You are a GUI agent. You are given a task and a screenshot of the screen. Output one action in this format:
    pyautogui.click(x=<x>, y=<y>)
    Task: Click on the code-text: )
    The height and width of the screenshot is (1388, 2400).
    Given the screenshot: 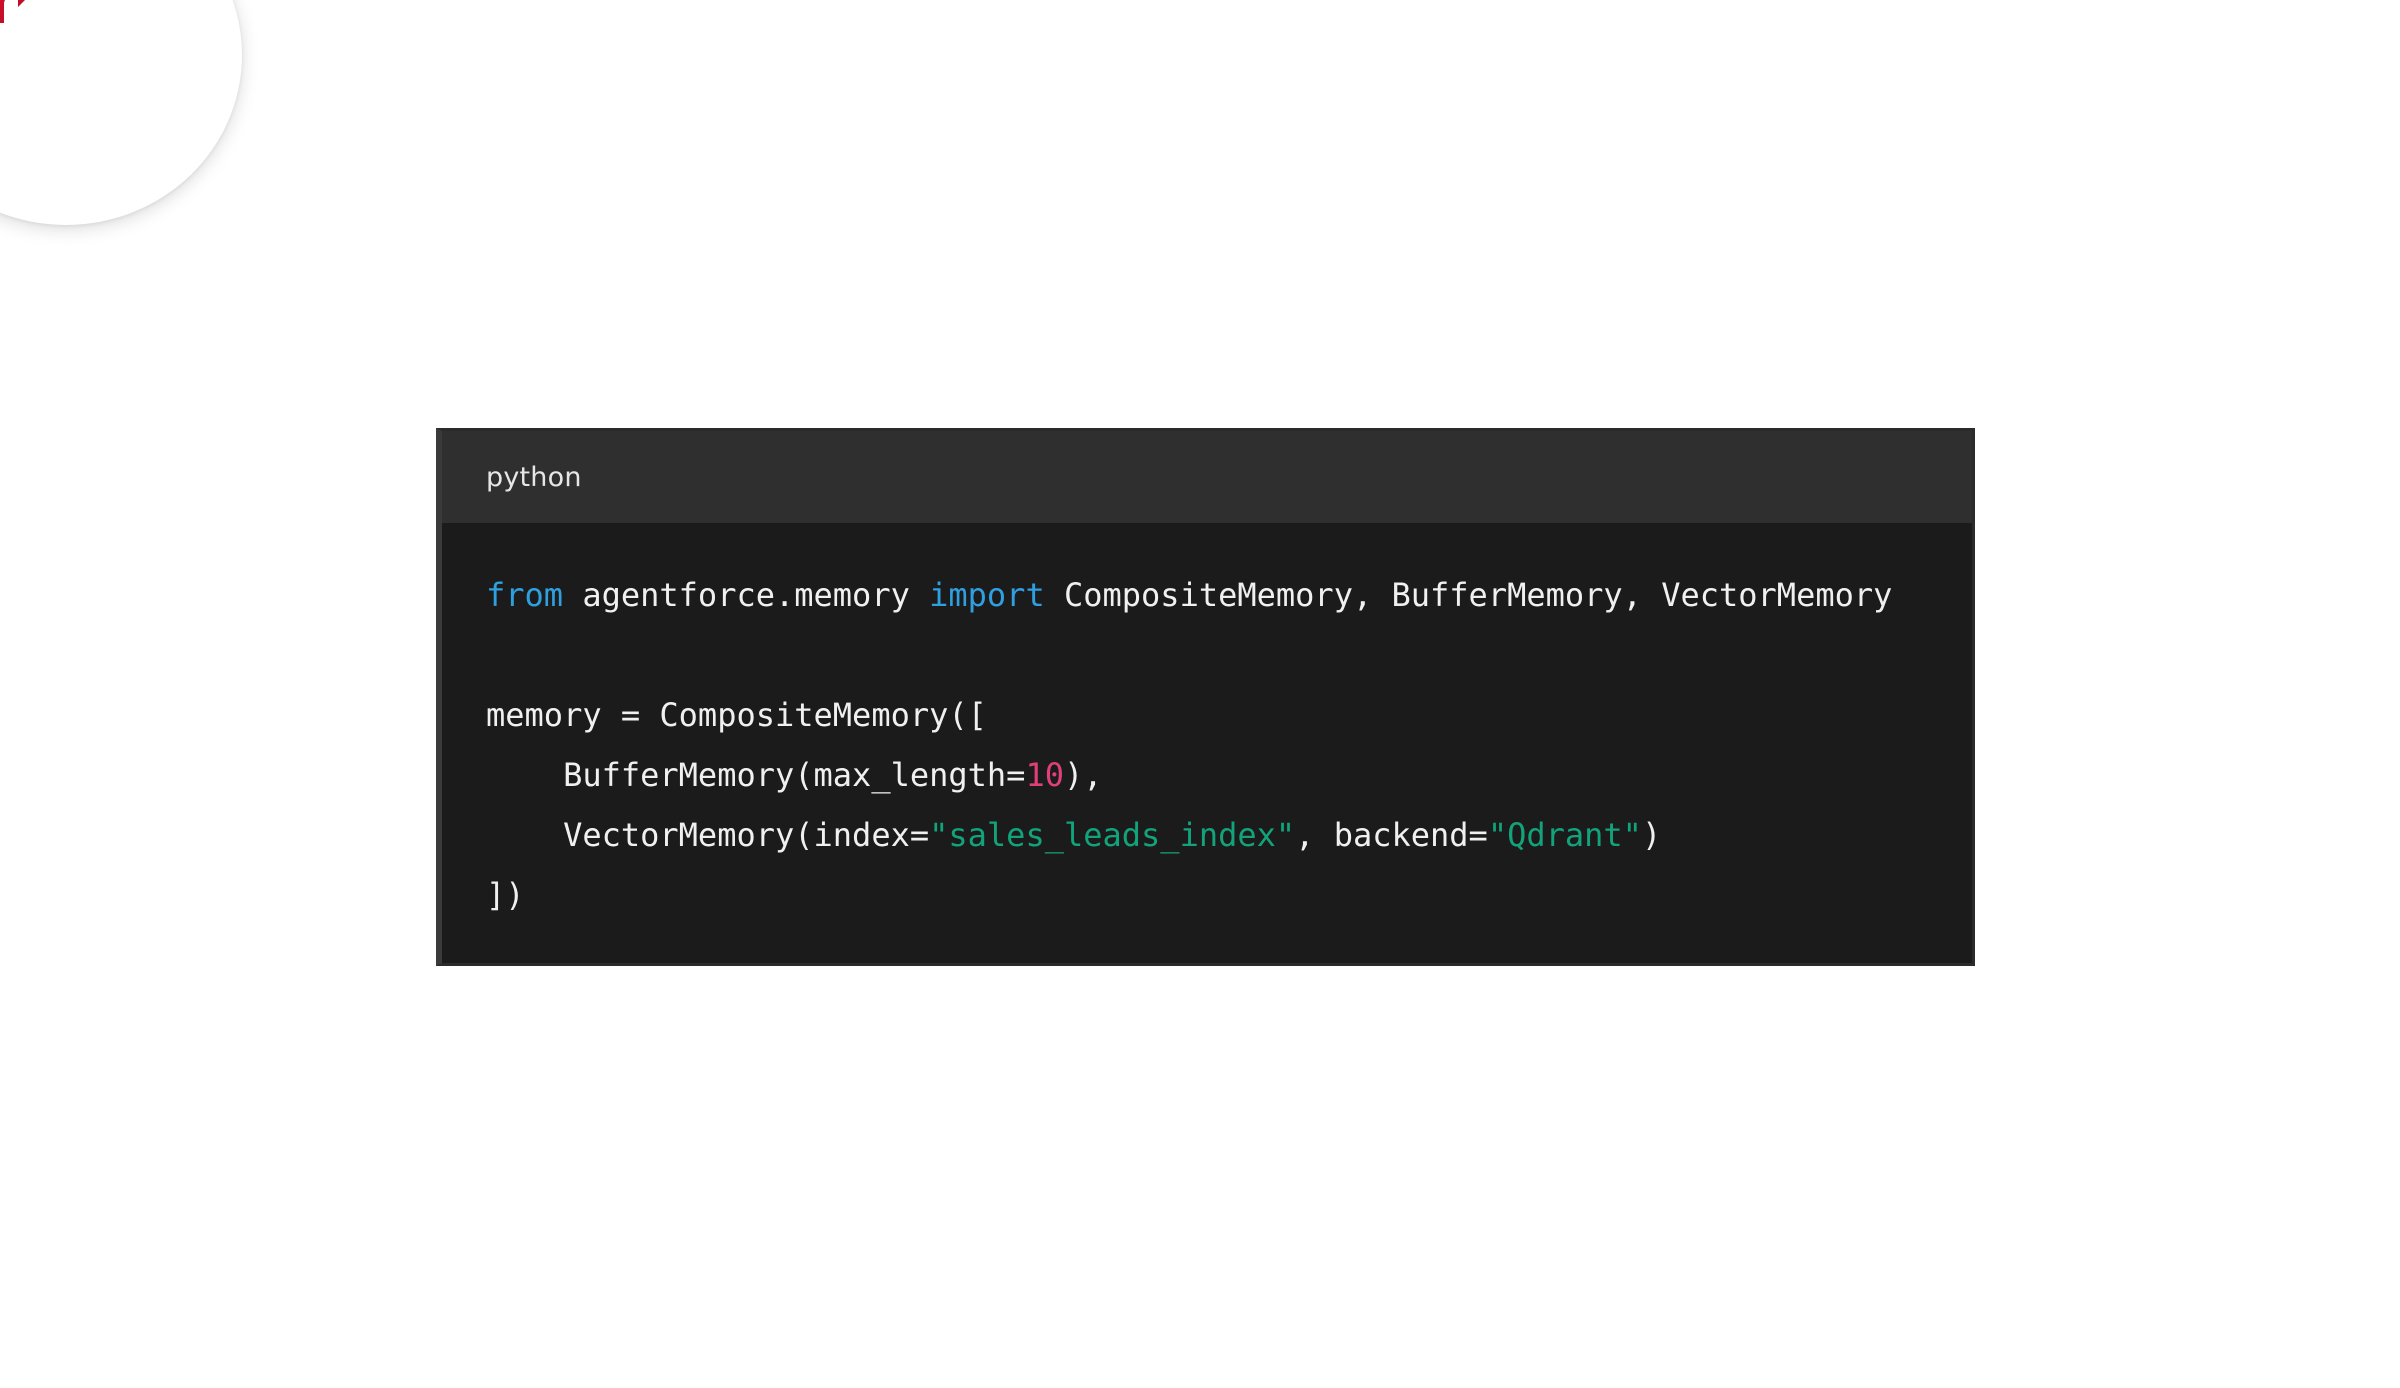 What is the action you would take?
    pyautogui.click(x=1651, y=835)
    